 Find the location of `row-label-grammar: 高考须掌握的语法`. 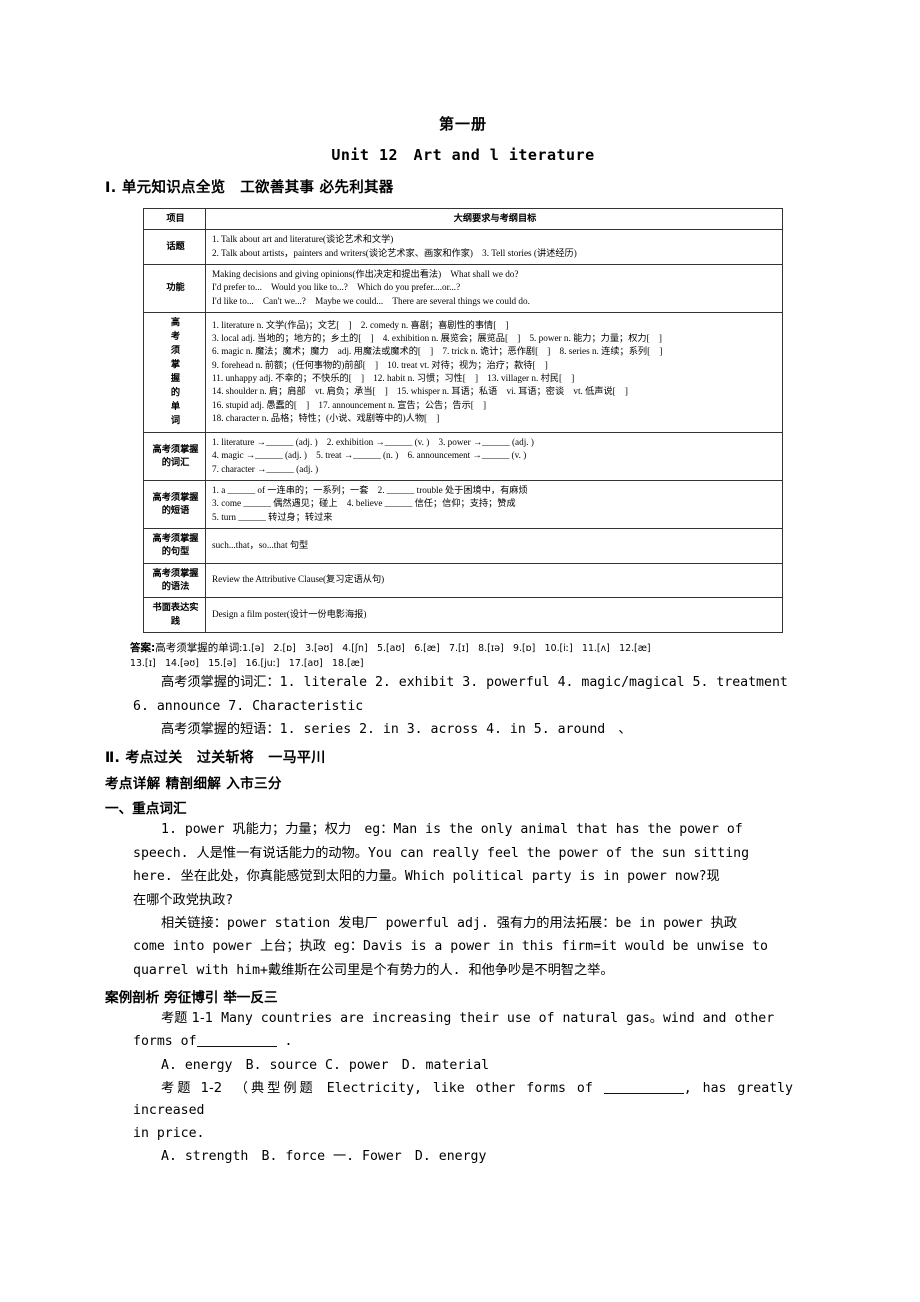

row-label-grammar: 高考须掌握的语法 is located at coordinates (174, 580).